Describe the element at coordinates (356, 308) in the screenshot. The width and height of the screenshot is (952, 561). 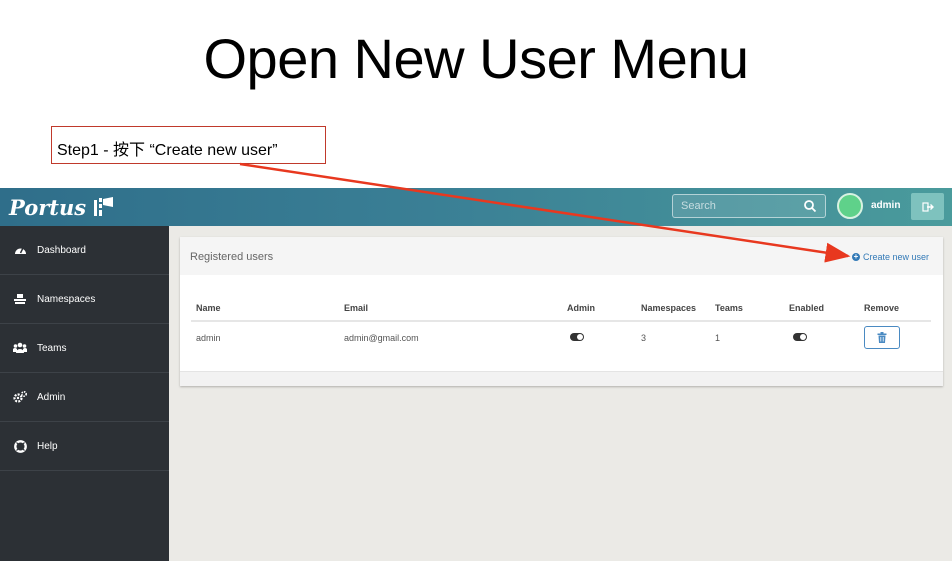
I see `column-header-email: Email` at that location.